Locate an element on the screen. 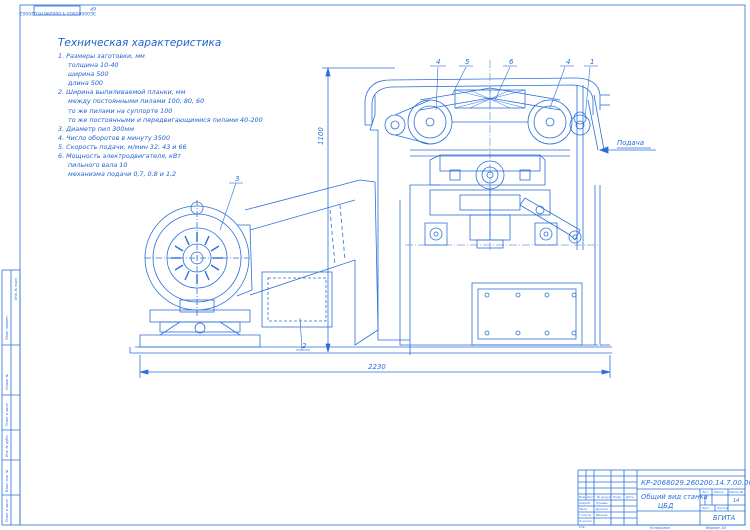  spec-line: ширина 500 is located at coordinates (88, 74).